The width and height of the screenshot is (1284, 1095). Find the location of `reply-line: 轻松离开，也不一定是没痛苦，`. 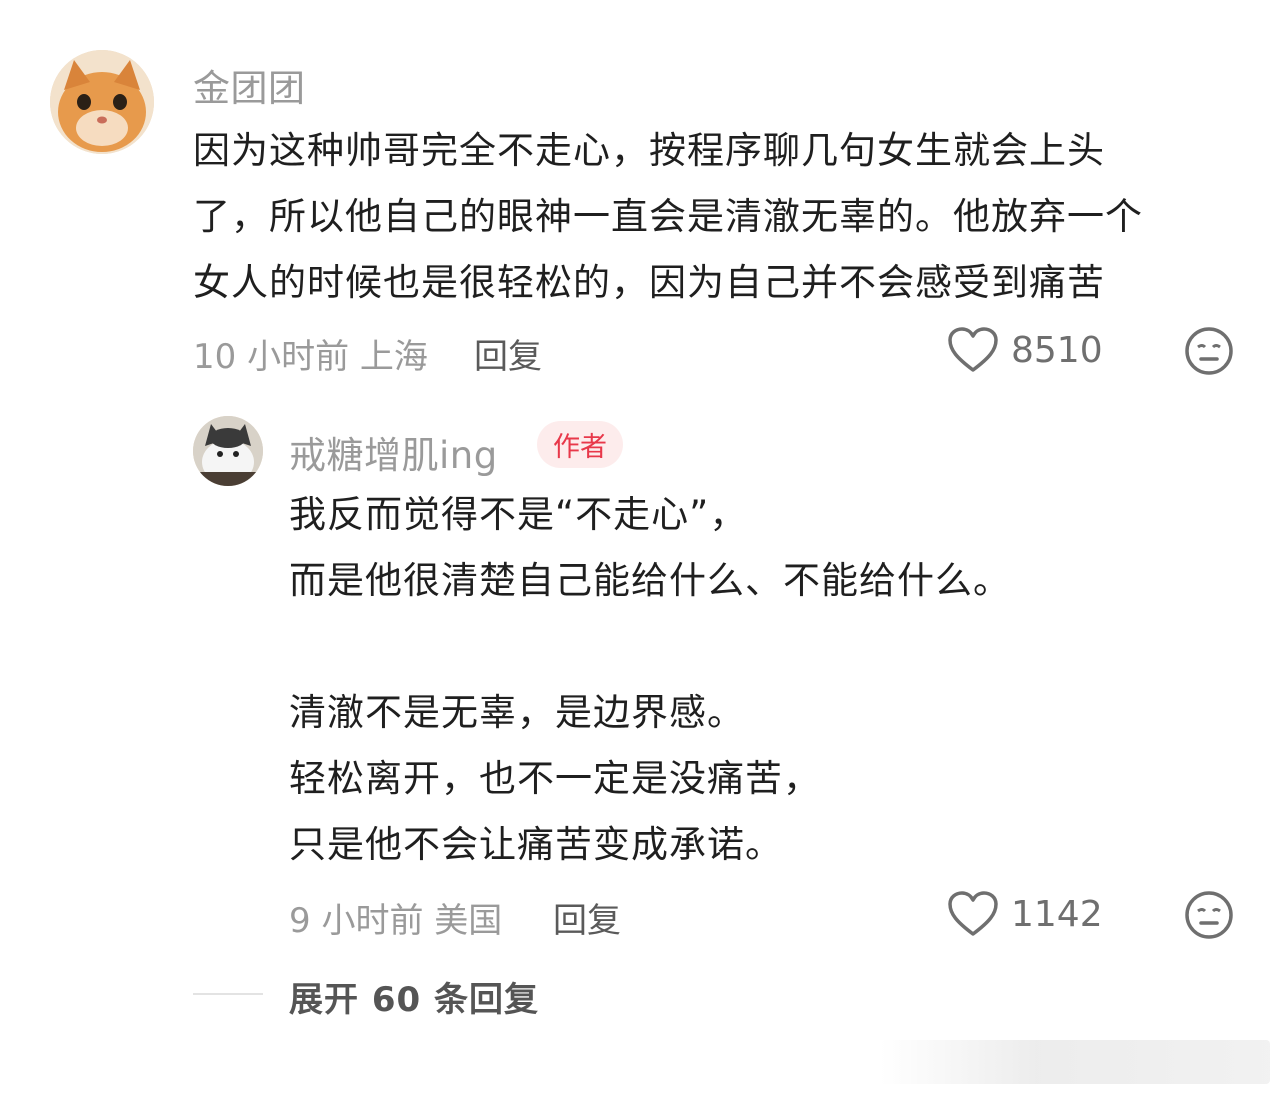

reply-line: 轻松离开，也不一定是没痛苦， is located at coordinates (555, 778).